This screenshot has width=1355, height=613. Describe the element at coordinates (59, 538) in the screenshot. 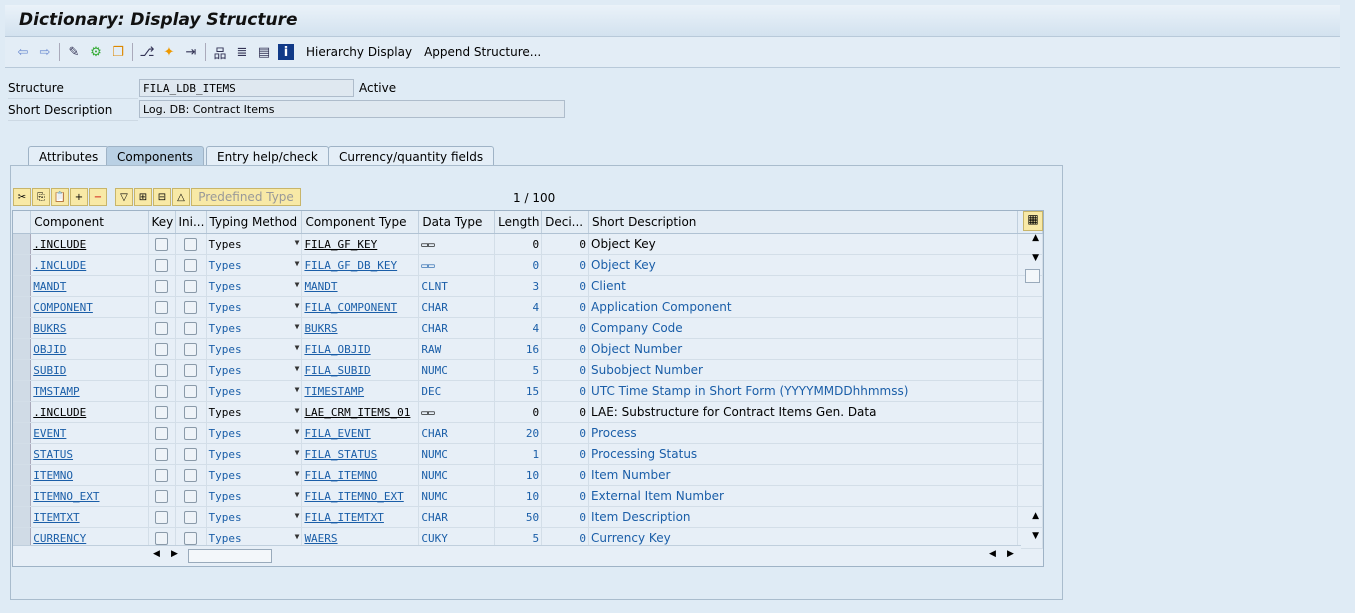

I see `component-name: CURRENCY` at that location.